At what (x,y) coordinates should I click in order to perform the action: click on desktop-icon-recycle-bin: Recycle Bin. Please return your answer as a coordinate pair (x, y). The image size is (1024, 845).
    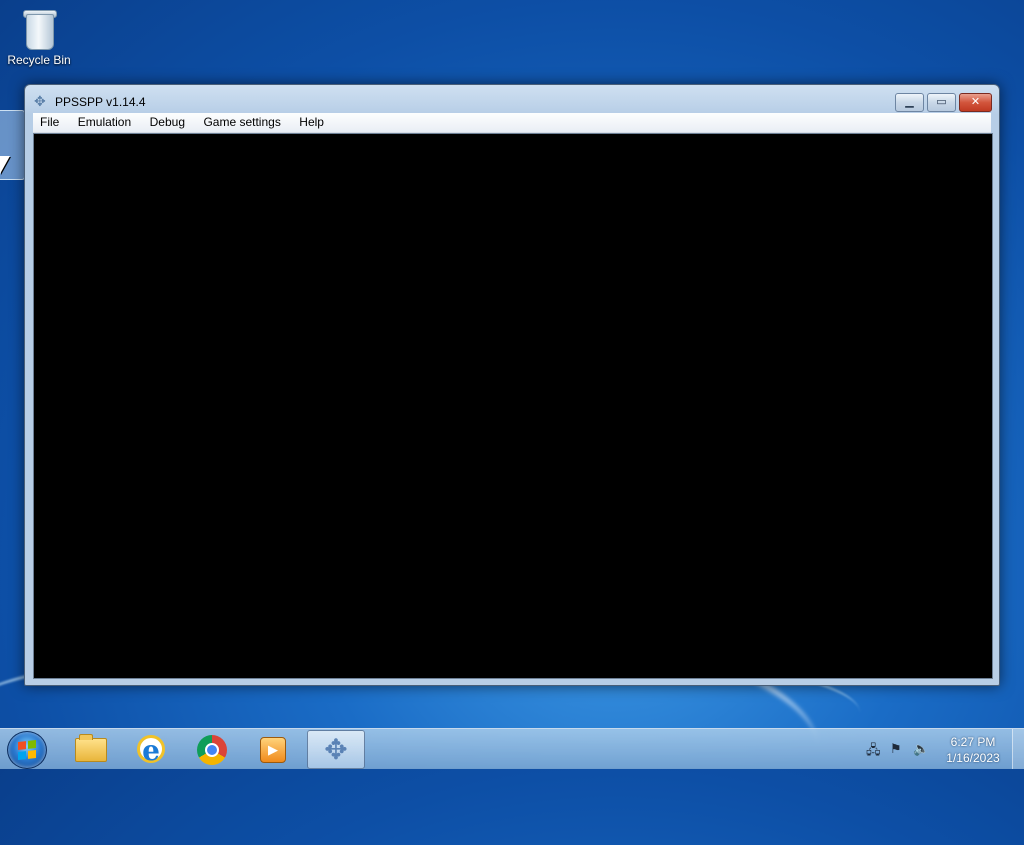
    Looking at the image, I should click on (39, 36).